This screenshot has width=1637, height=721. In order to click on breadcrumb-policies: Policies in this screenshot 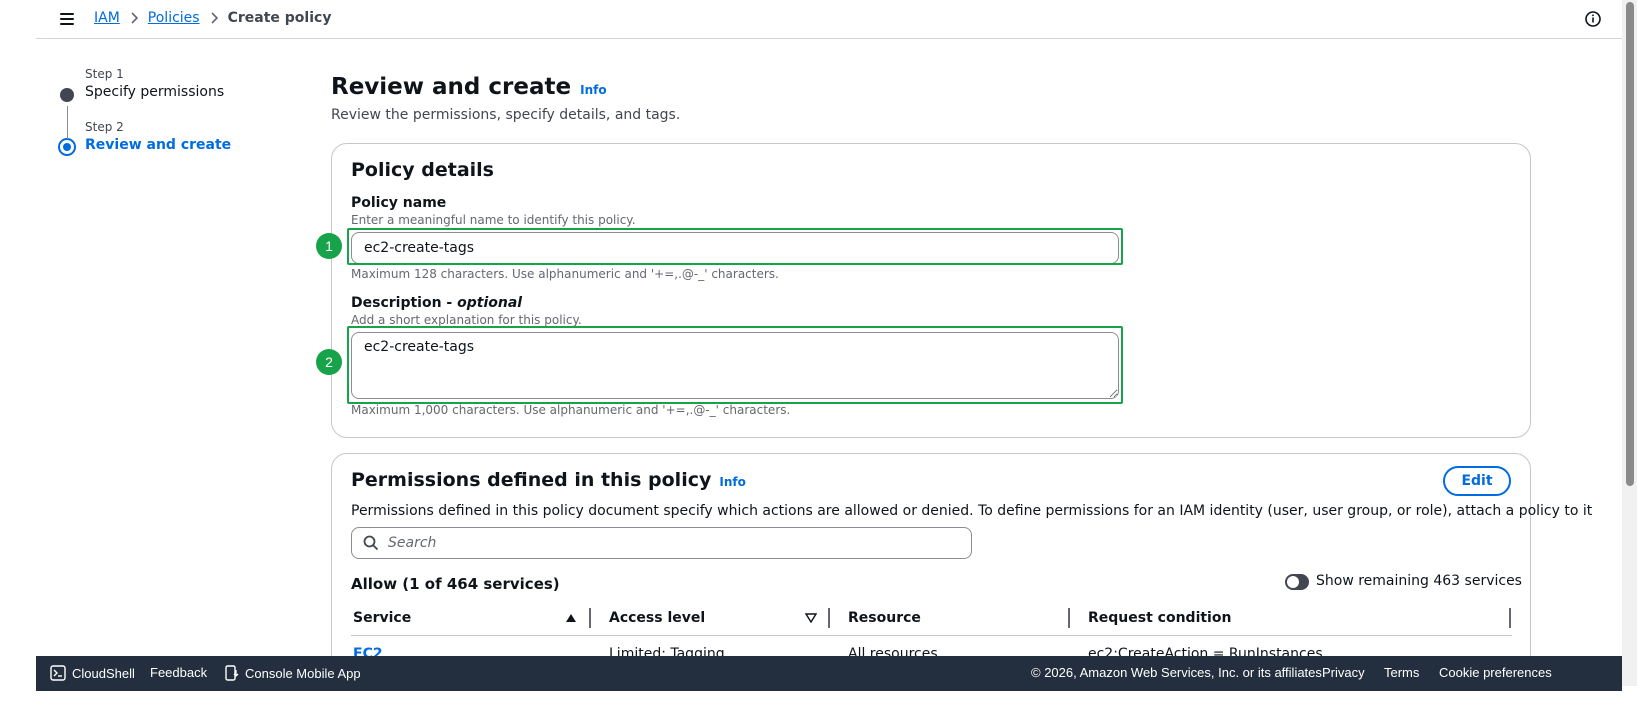, I will do `click(174, 18)`.